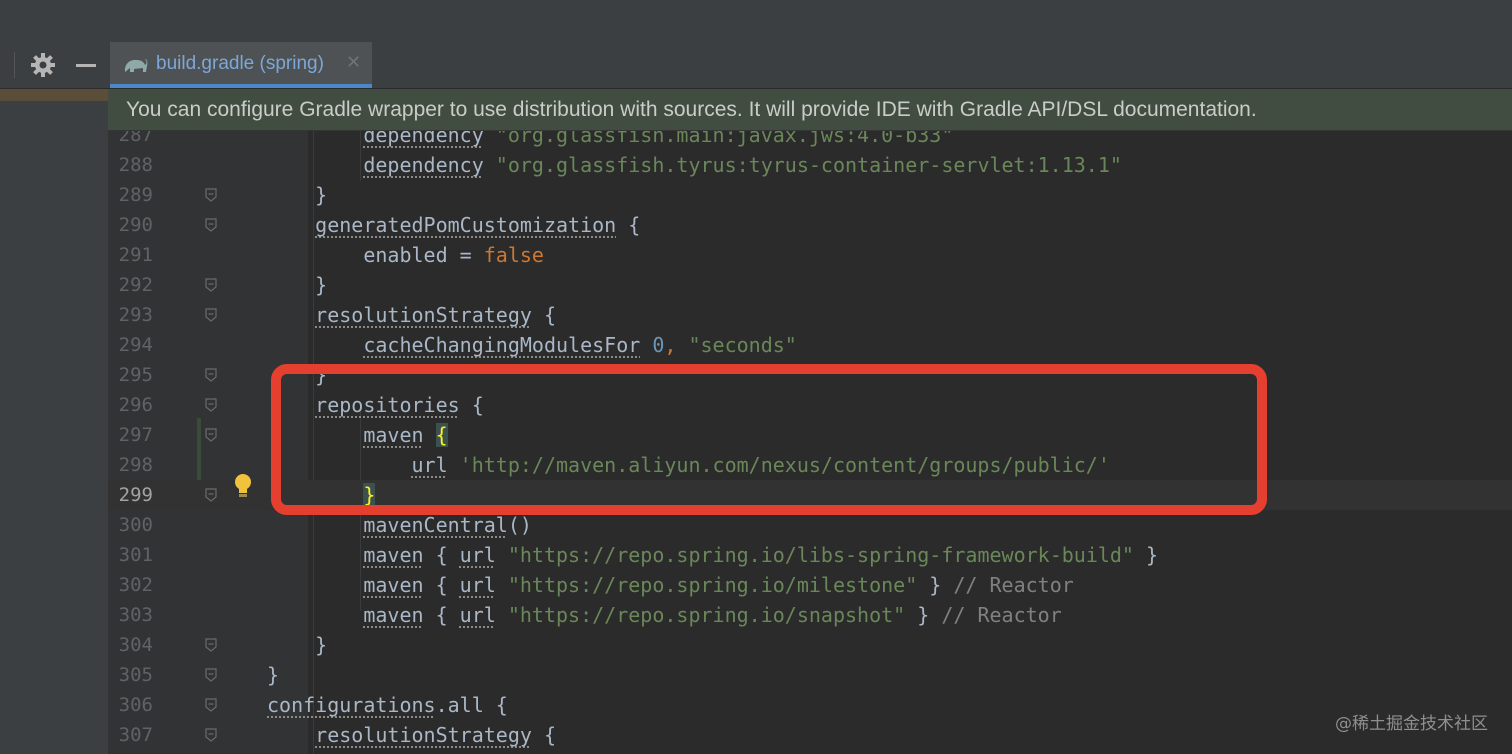 This screenshot has height=754, width=1512. I want to click on highlight-annotation-box, so click(769, 439).